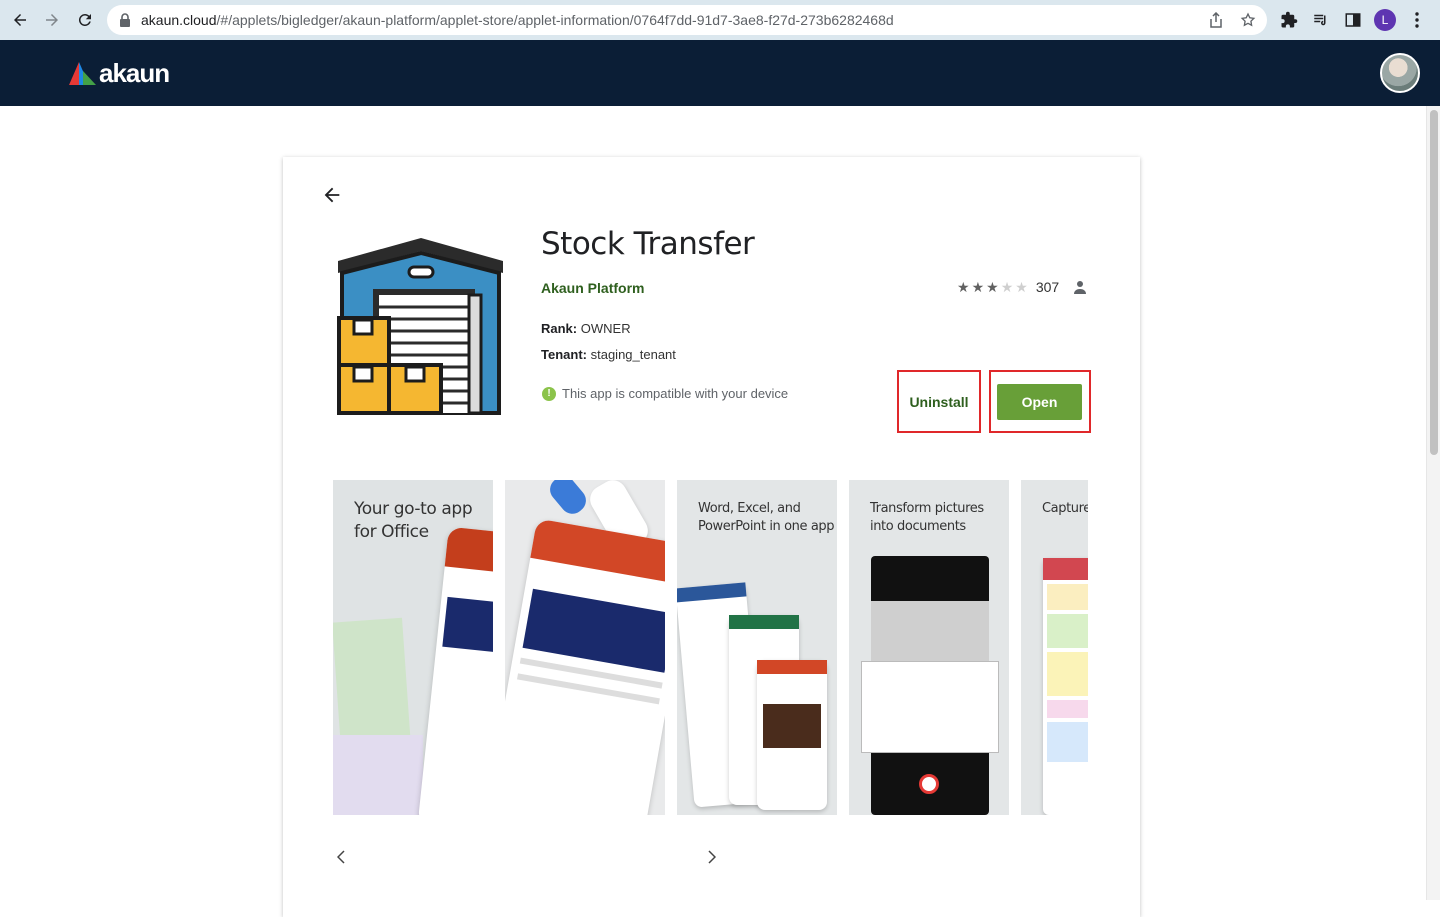  I want to click on screenshot-item: Word, Excel, and PowerPoint in one app, so click(757, 647).